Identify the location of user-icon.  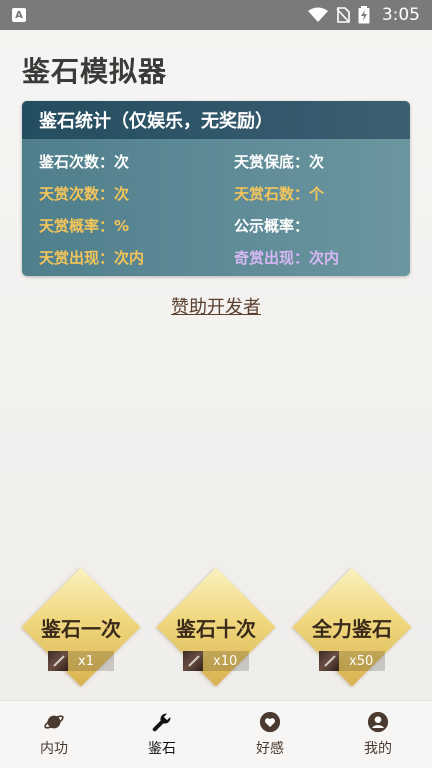
(378, 722).